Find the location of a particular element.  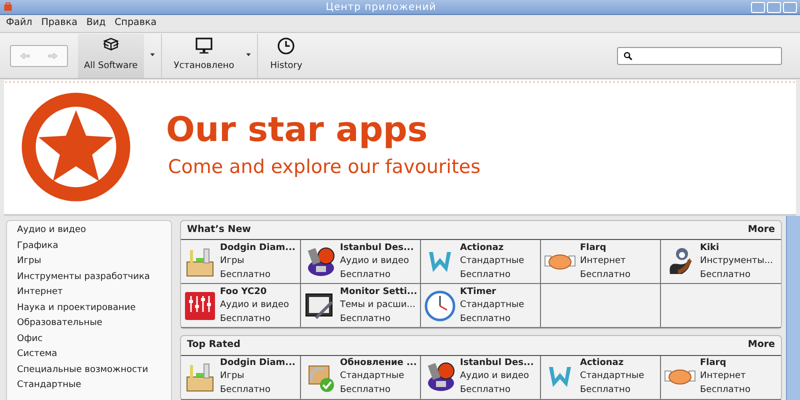

app-tile: Monitor Setti... Темы и расши... Бесплатно is located at coordinates (361, 306).